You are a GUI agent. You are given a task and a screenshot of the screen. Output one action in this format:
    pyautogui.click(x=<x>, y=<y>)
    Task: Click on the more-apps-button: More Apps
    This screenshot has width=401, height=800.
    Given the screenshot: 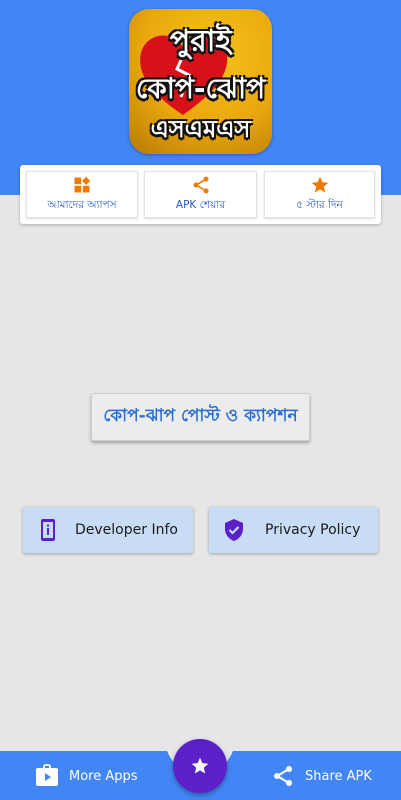 What is the action you would take?
    pyautogui.click(x=86, y=776)
    